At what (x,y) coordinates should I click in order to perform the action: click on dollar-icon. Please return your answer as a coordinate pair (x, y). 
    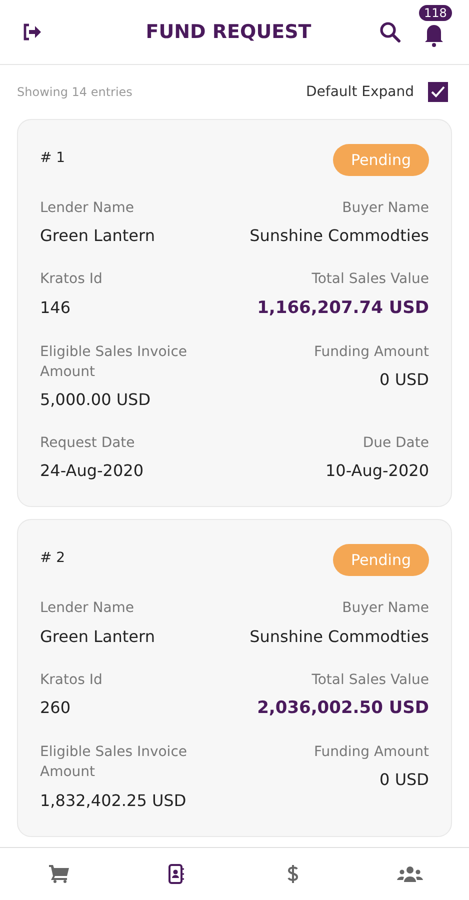
    Looking at the image, I should click on (293, 874).